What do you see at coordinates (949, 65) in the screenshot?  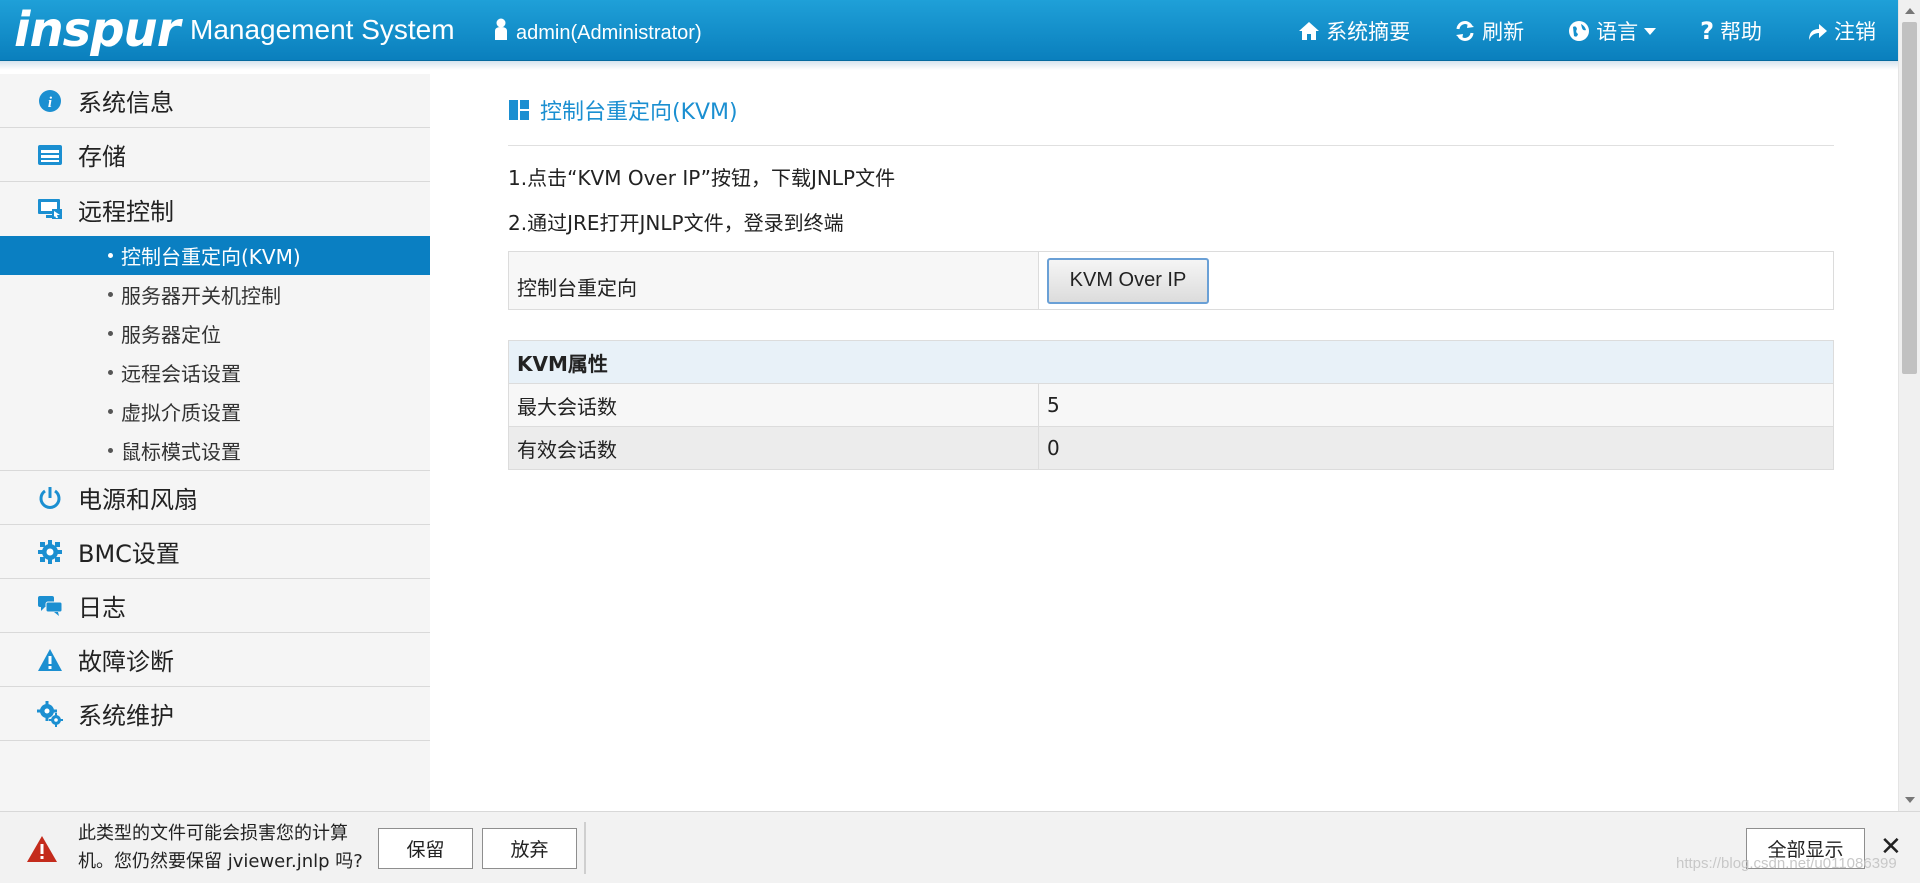 I see `header-divider` at bounding box center [949, 65].